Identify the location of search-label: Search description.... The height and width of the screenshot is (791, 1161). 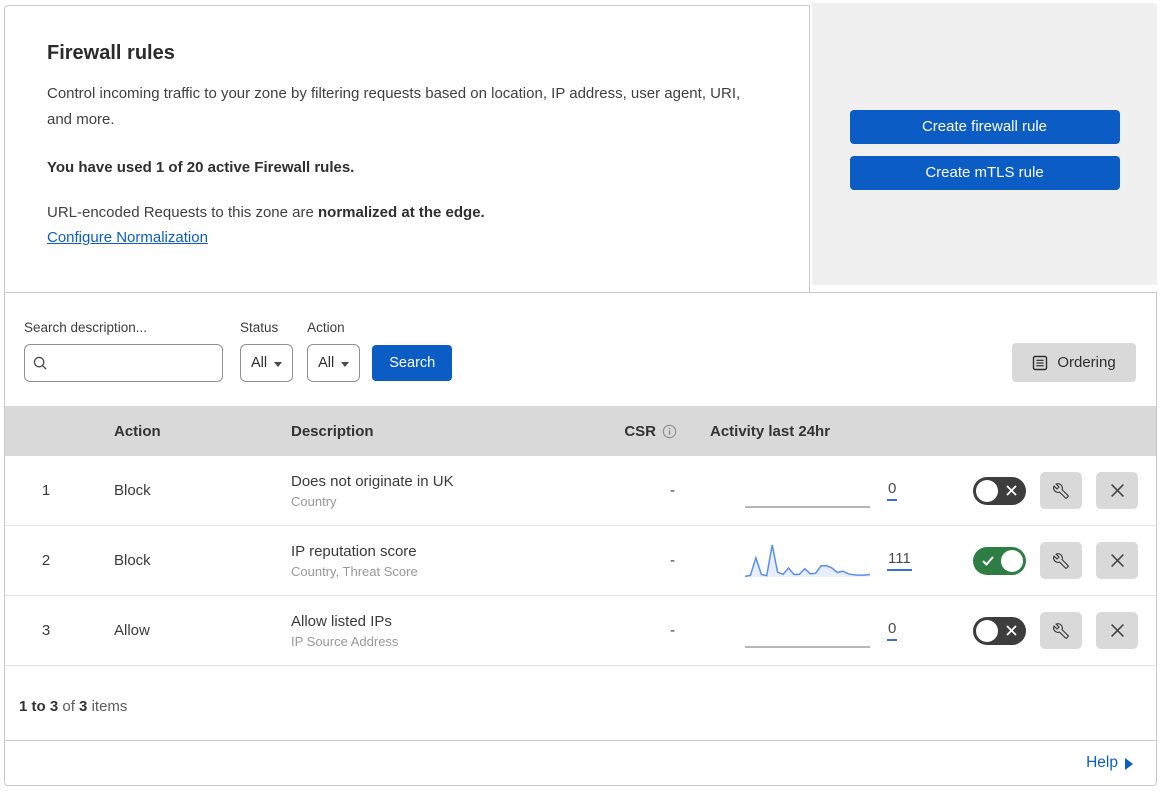
(86, 327).